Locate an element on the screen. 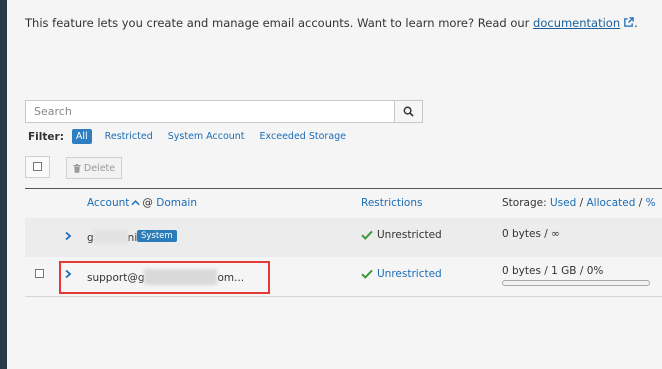 Image resolution: width=662 pixels, height=369 pixels. storage-header-sep-1: / is located at coordinates (581, 203).